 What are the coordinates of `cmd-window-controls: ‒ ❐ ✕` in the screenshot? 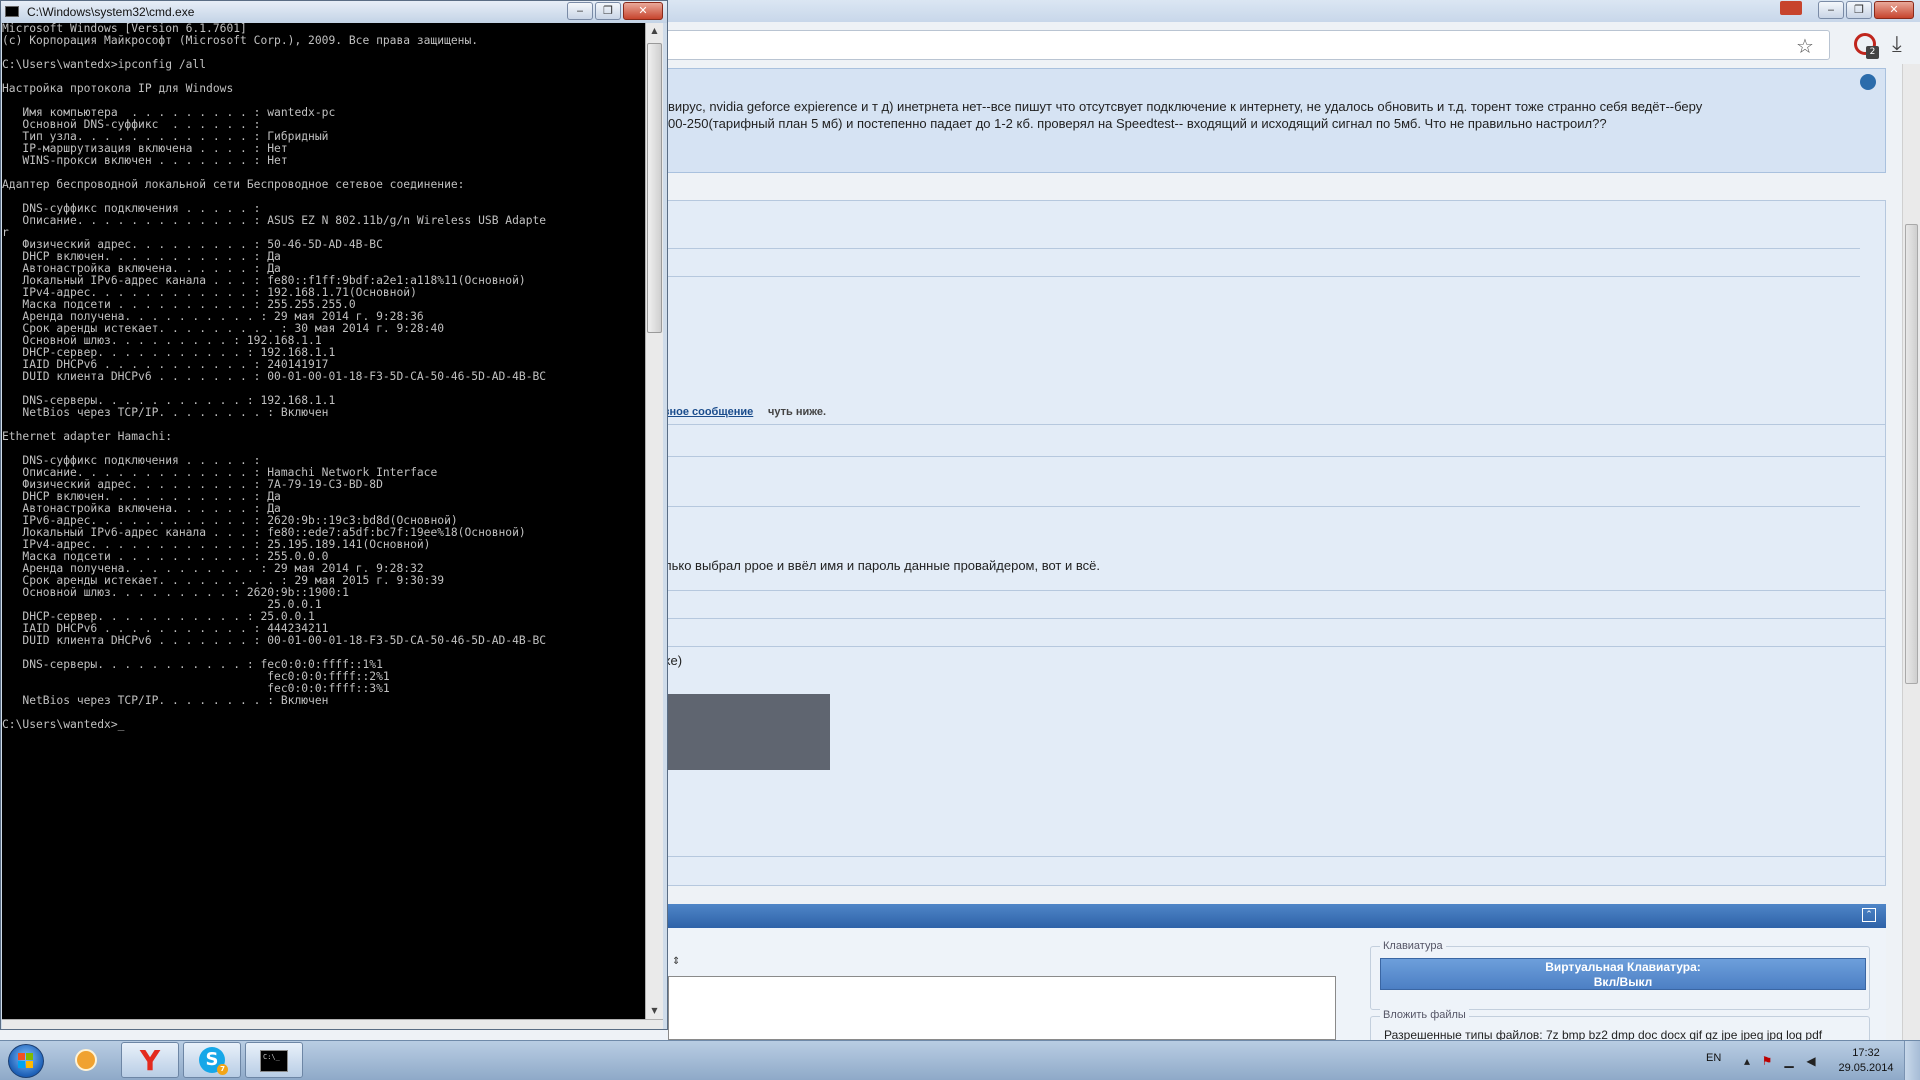 It's located at (614, 11).